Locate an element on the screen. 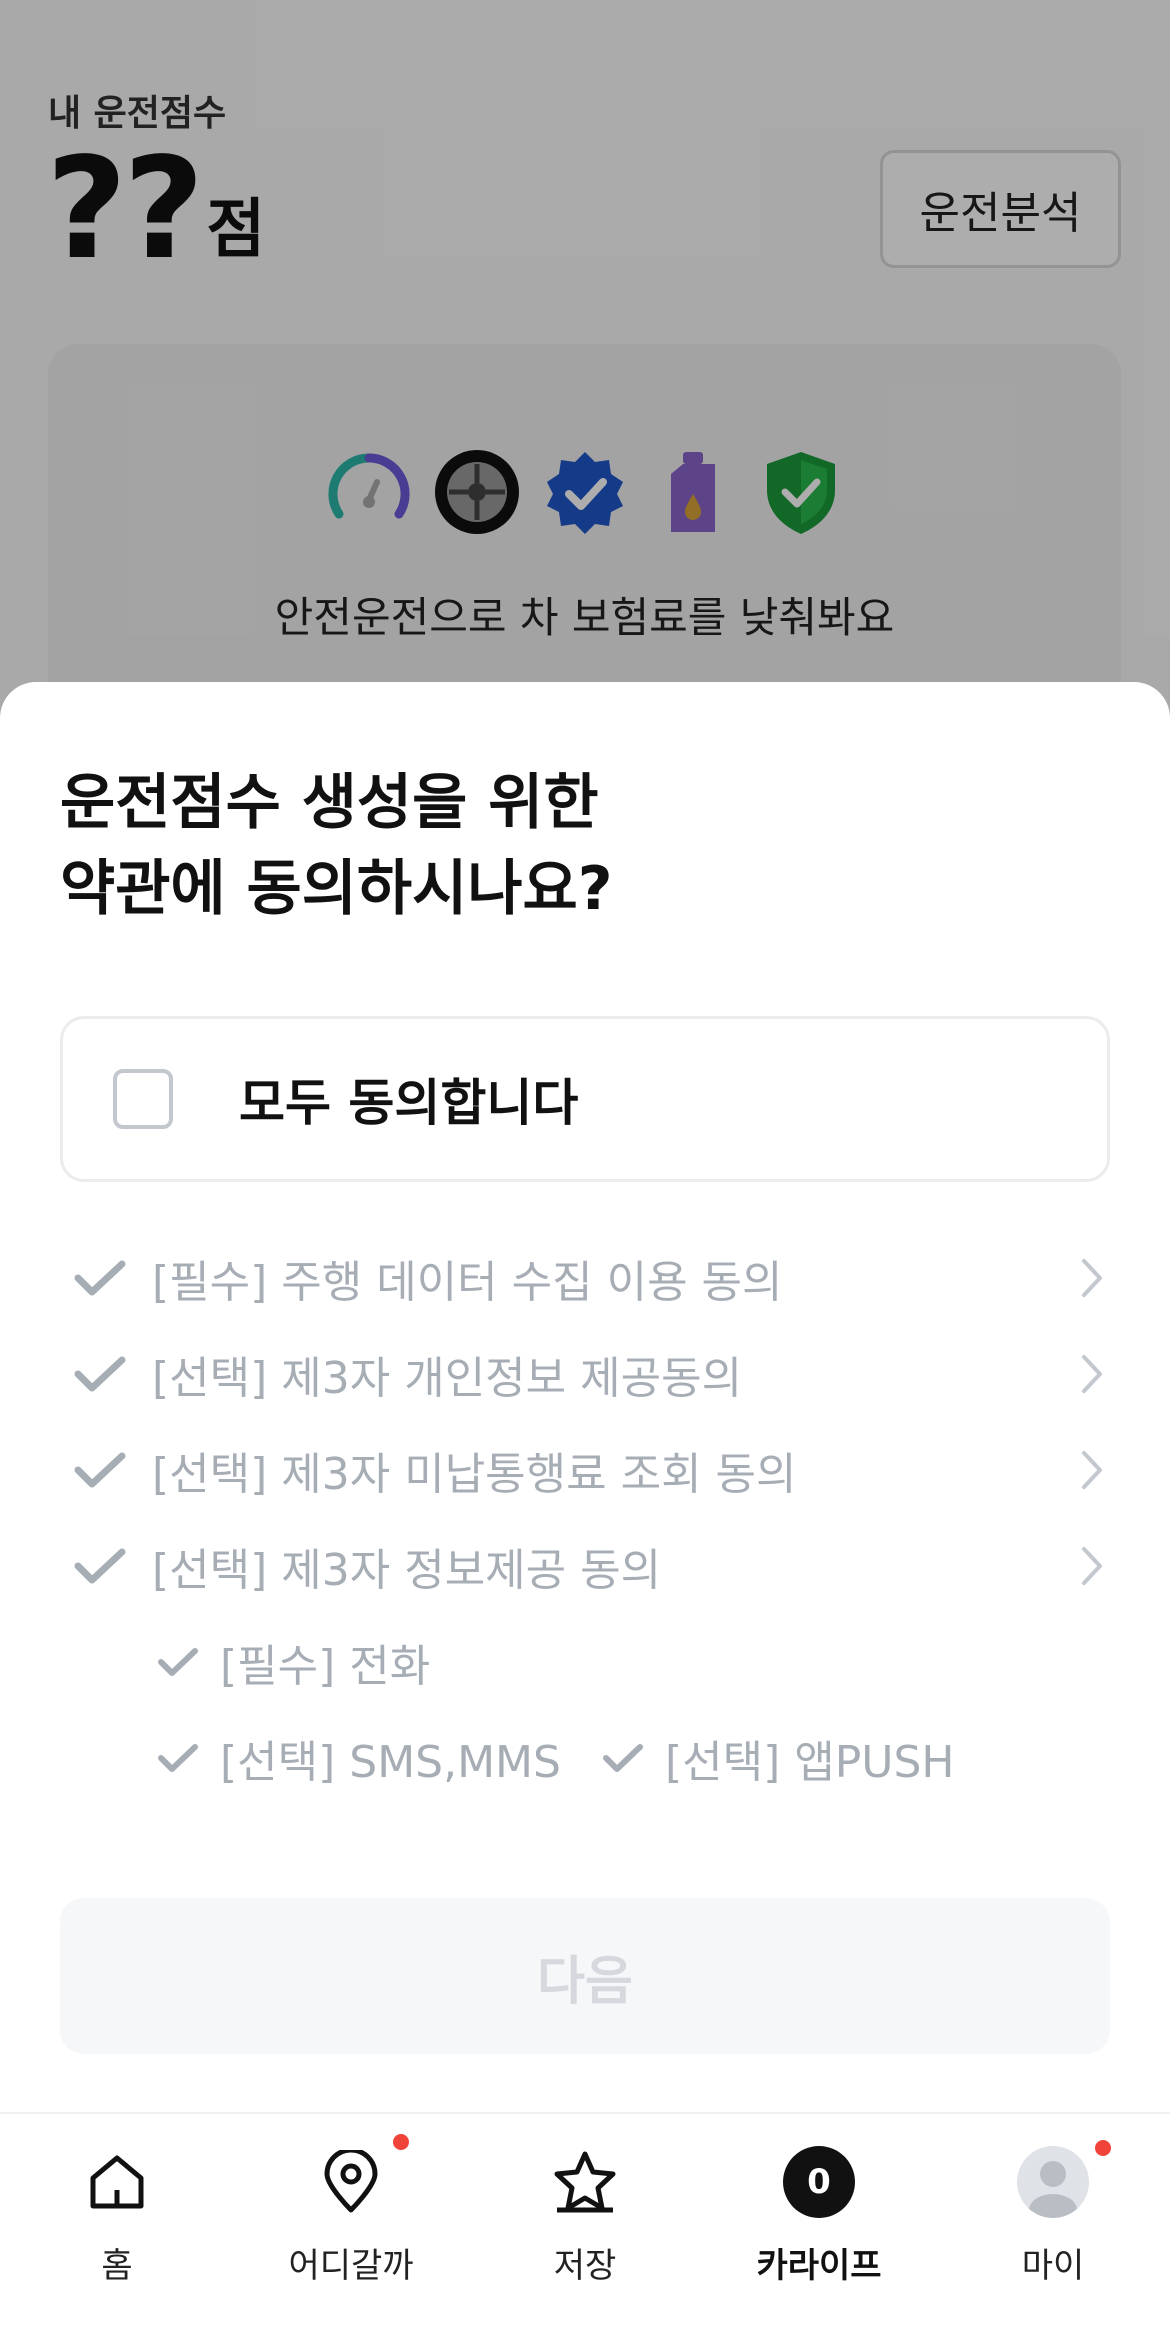  term-item: [선택] 제3자 개인정보 제공동의 is located at coordinates (592, 1374).